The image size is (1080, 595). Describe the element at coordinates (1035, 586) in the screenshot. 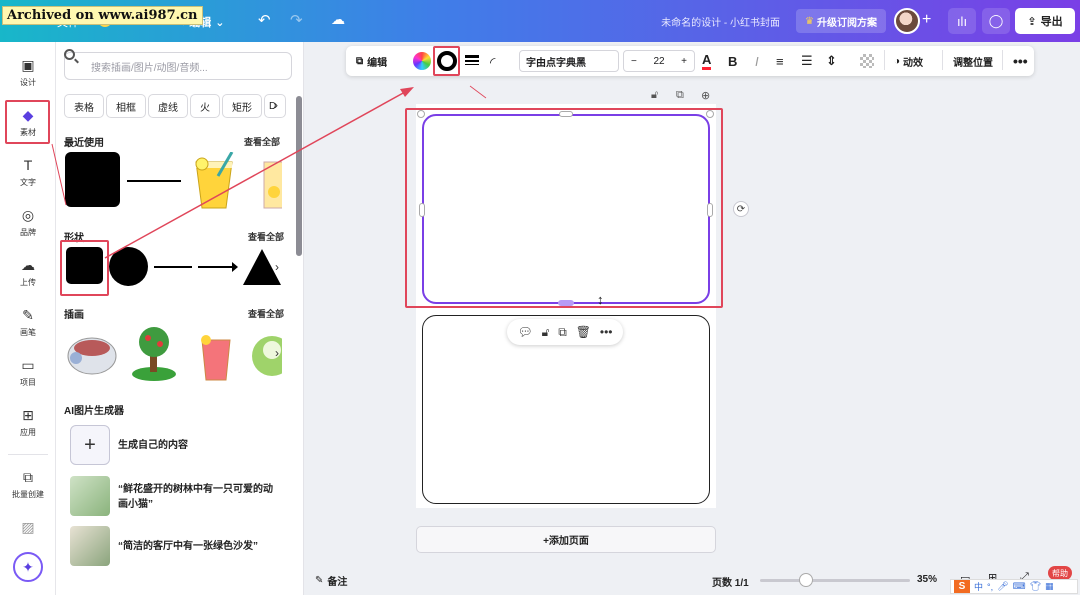

I see `shirt-icon: 👕︎` at that location.